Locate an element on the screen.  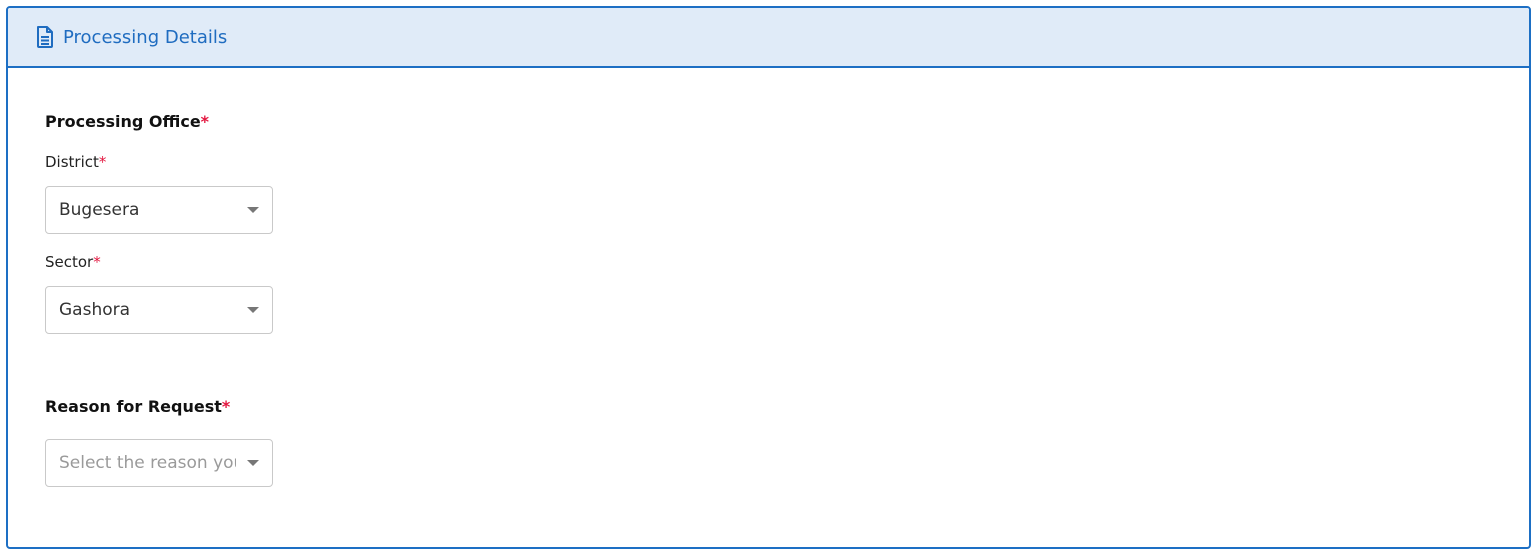
reason-heading-text: Reason for Request is located at coordinates (133, 406).